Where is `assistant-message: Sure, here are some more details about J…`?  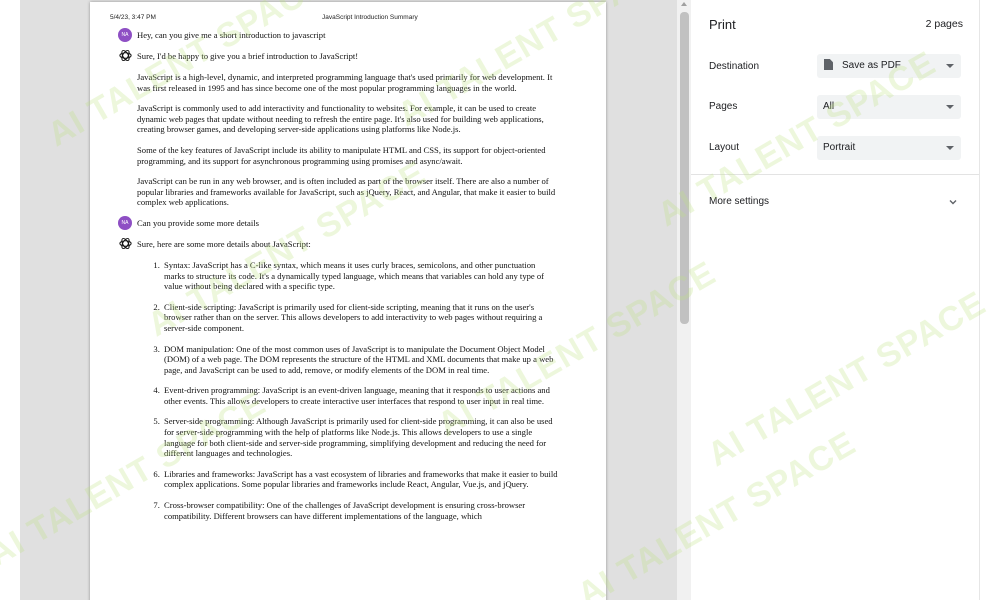 assistant-message: Sure, here are some more details about J… is located at coordinates (338, 245).